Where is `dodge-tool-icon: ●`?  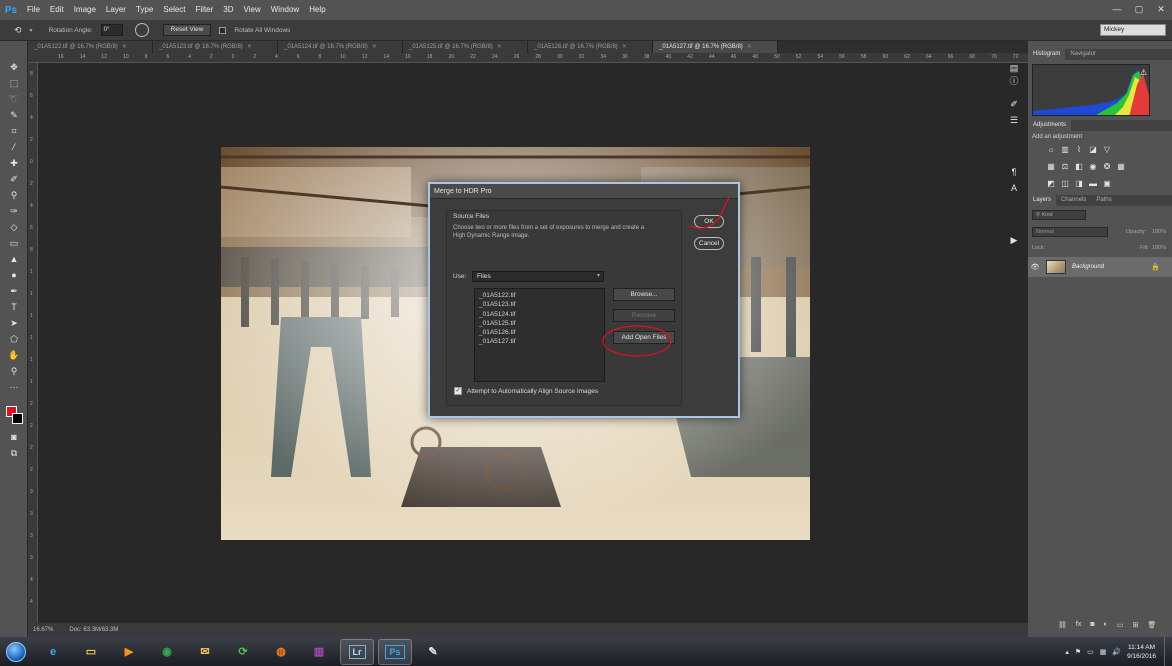 dodge-tool-icon: ● is located at coordinates (14, 275).